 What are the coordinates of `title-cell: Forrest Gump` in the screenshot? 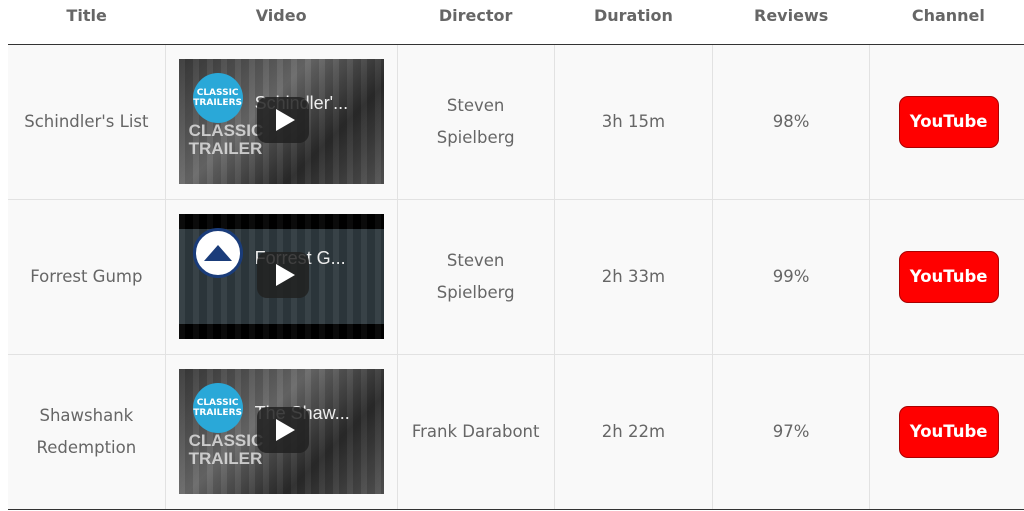 It's located at (87, 277).